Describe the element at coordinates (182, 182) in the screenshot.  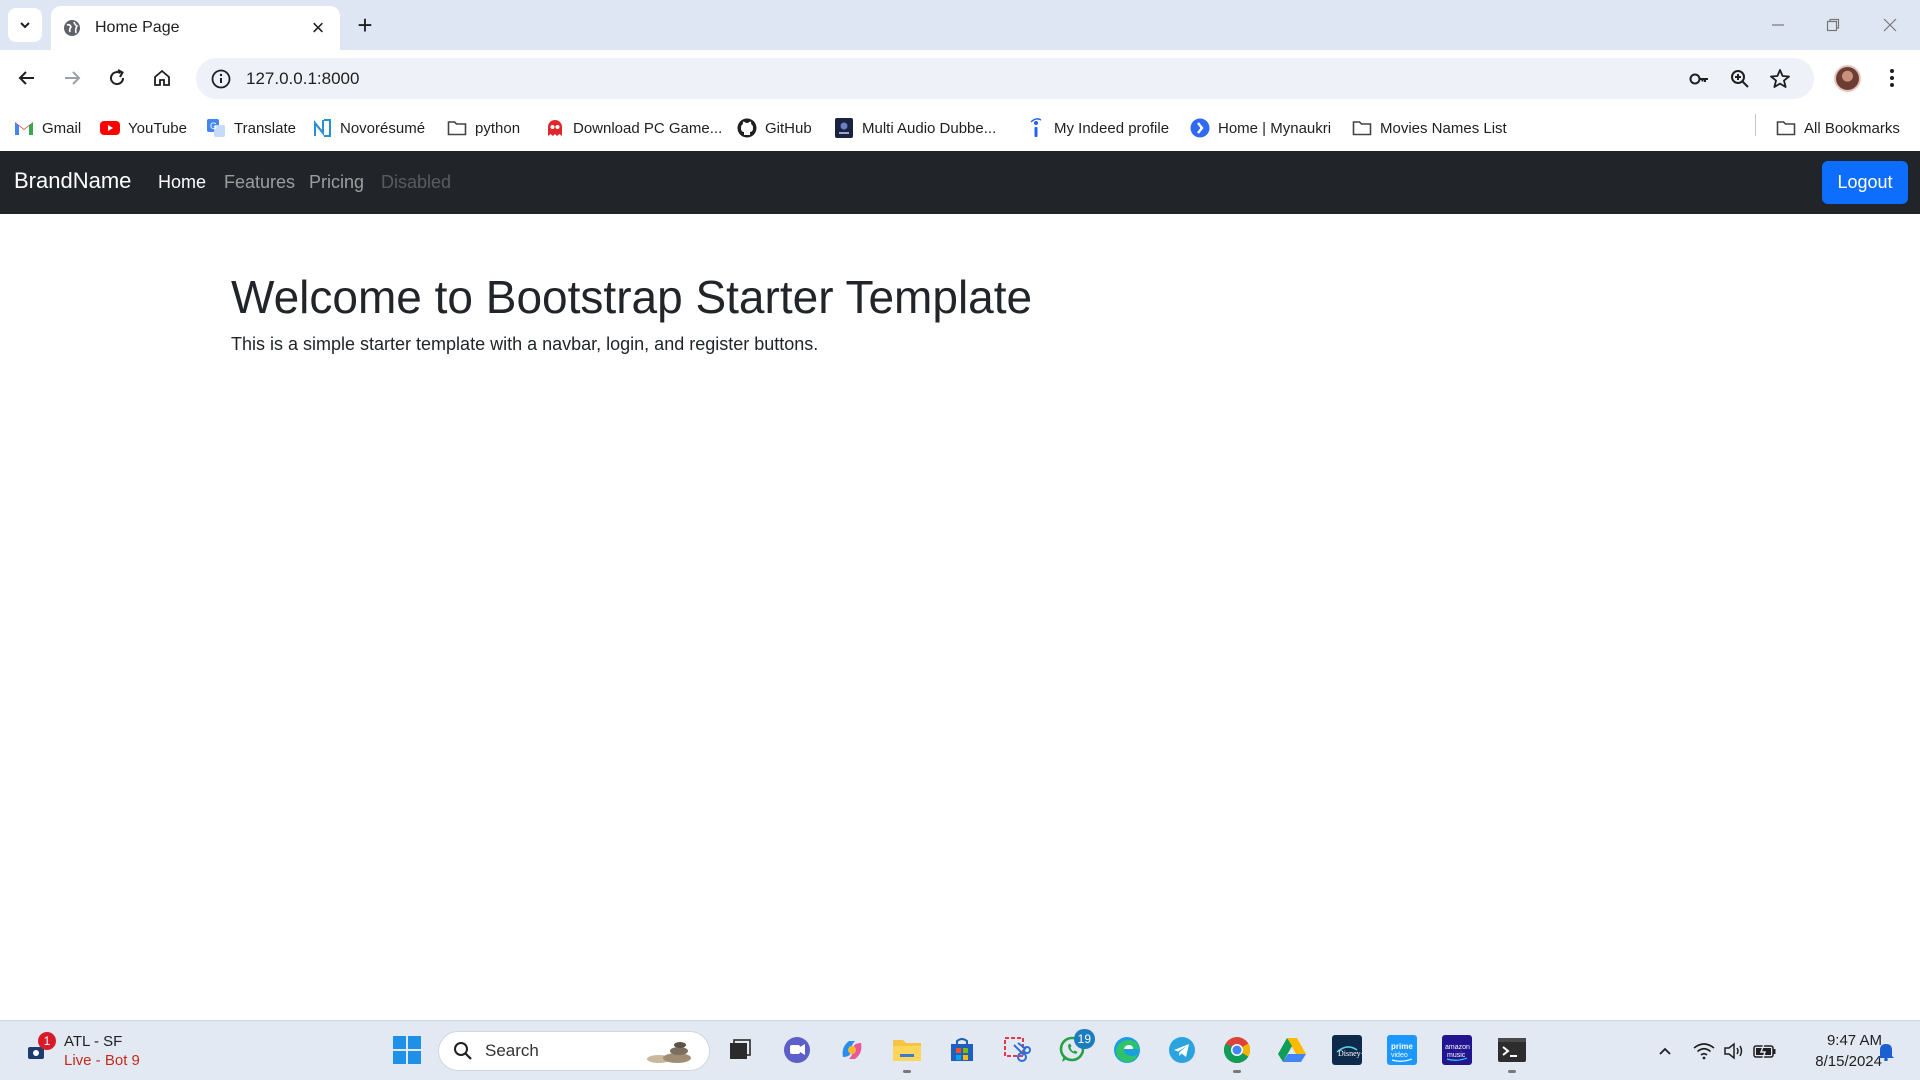
I see `nav-link-home: Home` at that location.